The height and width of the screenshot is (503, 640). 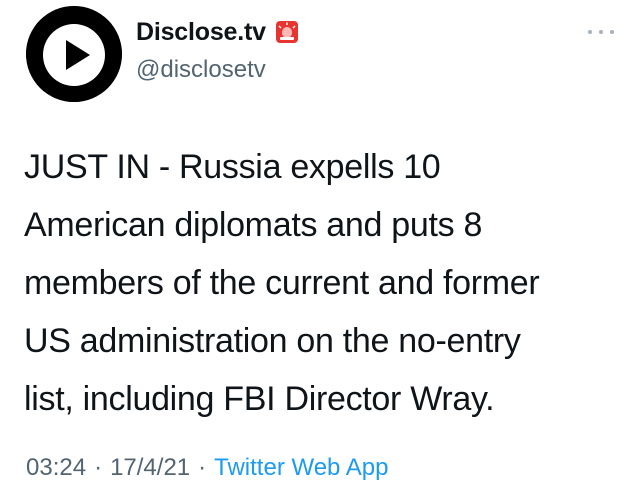 I want to click on siren-emoji-icon, so click(x=286, y=32).